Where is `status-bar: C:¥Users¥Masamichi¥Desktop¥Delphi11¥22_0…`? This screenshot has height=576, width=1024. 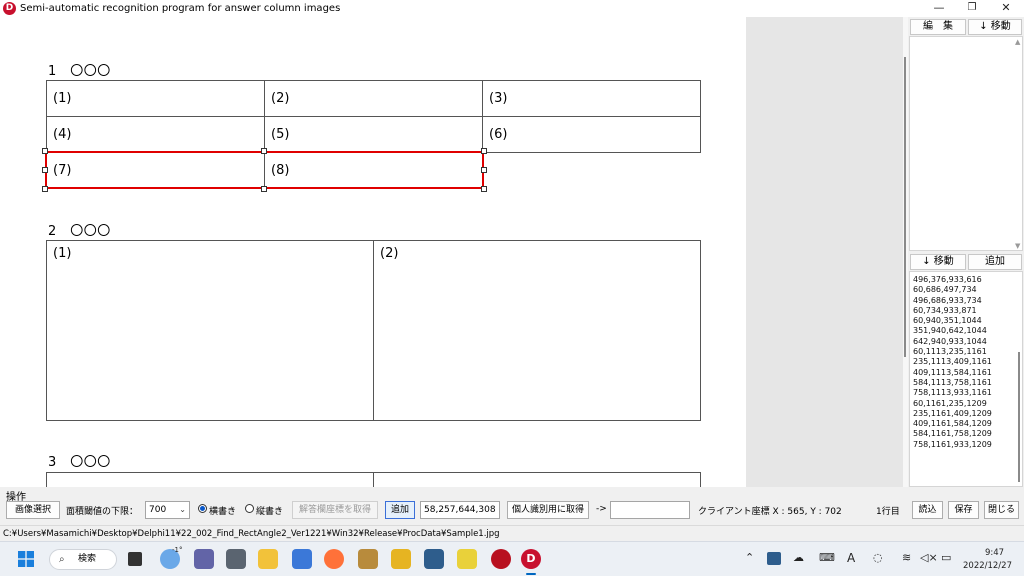 status-bar: C:¥Users¥Masamichi¥Desktop¥Delphi11¥22_0… is located at coordinates (512, 533).